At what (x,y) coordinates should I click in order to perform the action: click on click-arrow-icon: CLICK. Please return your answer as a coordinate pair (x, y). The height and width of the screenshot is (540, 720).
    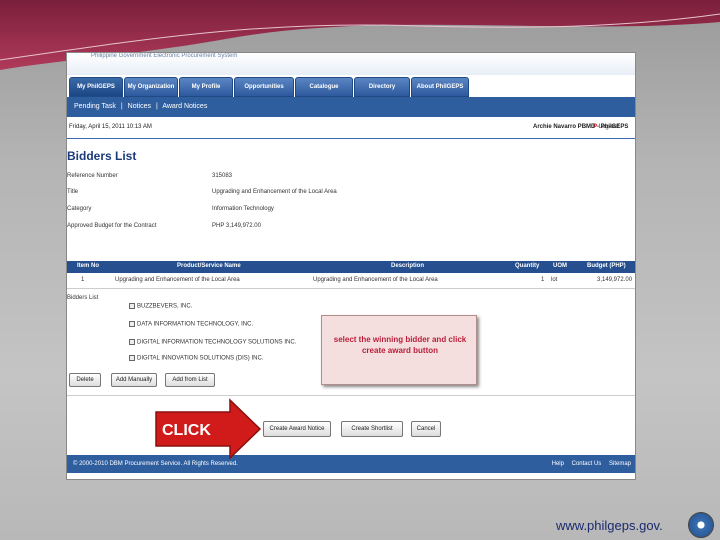
    Looking at the image, I should click on (208, 429).